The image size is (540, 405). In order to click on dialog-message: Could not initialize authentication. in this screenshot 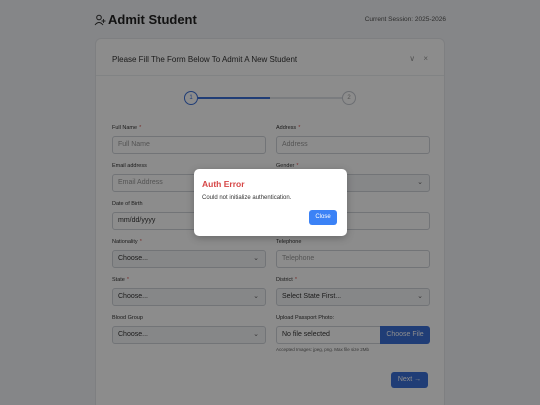, I will do `click(247, 198)`.